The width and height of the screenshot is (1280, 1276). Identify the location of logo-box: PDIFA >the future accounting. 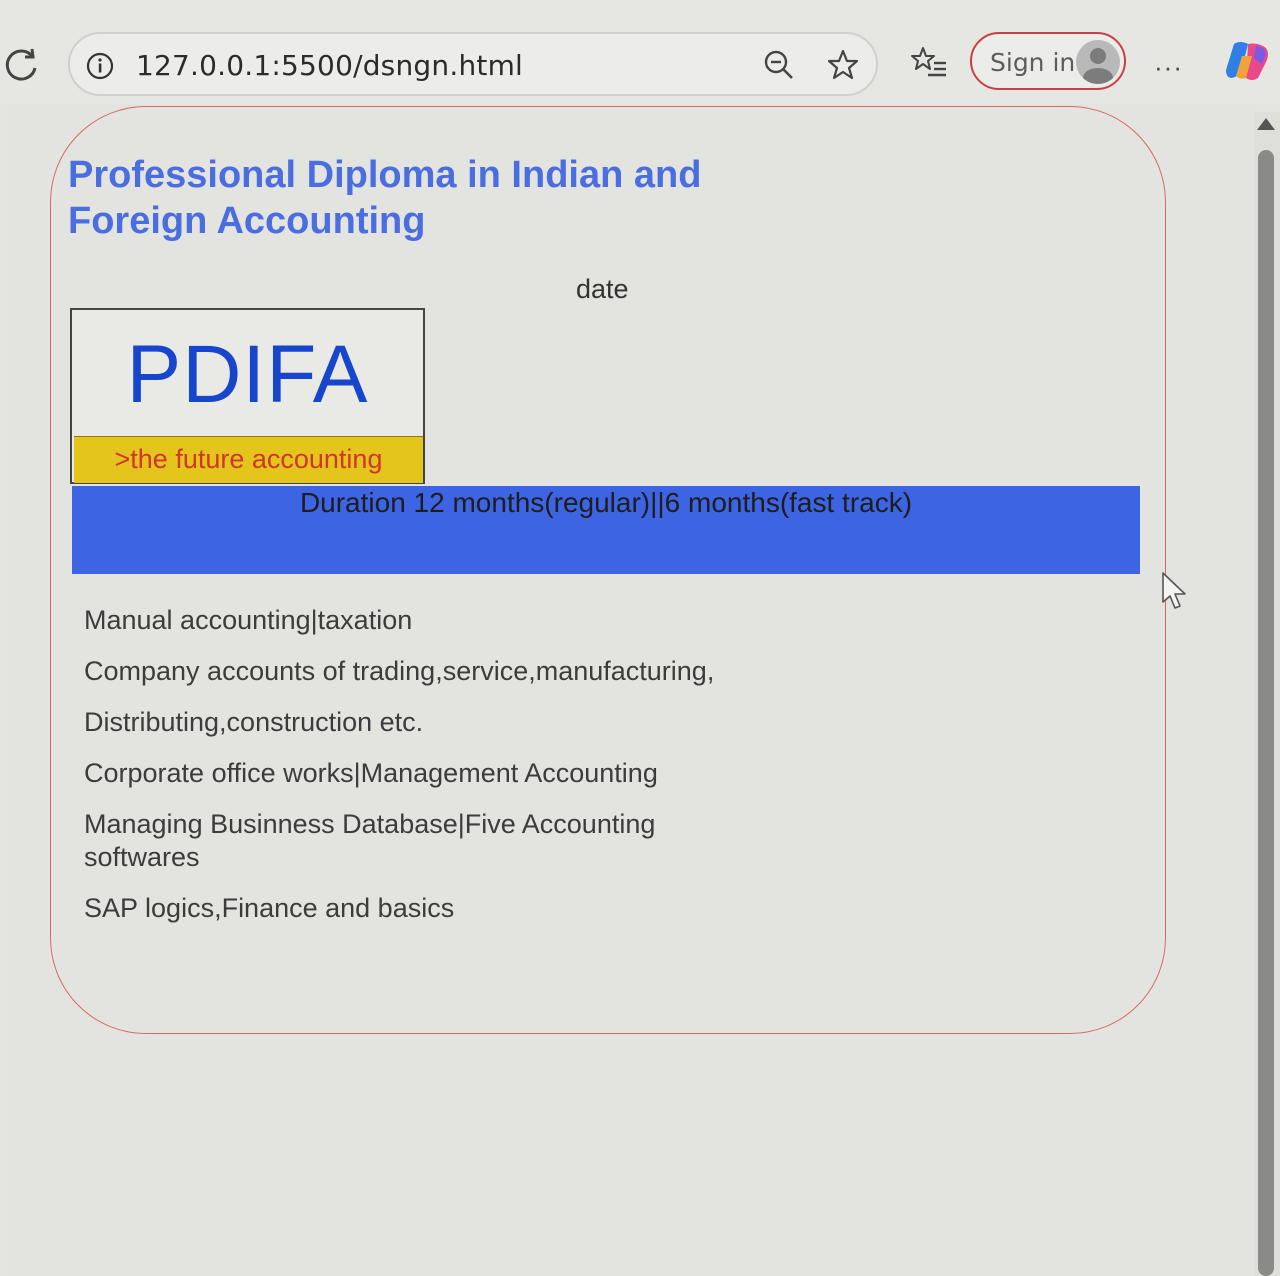
(247, 396).